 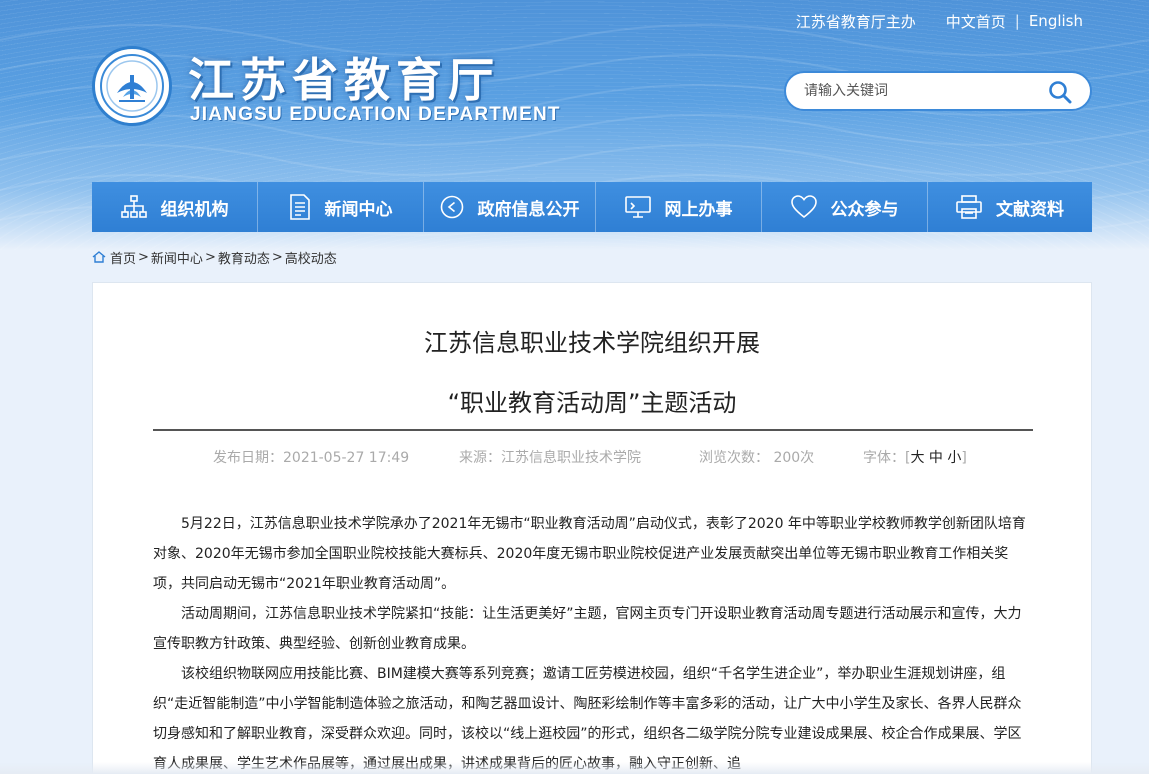 What do you see at coordinates (375, 114) in the screenshot?
I see `site-subtitle: JIANGSU EDUCATION DEPARTMENT` at bounding box center [375, 114].